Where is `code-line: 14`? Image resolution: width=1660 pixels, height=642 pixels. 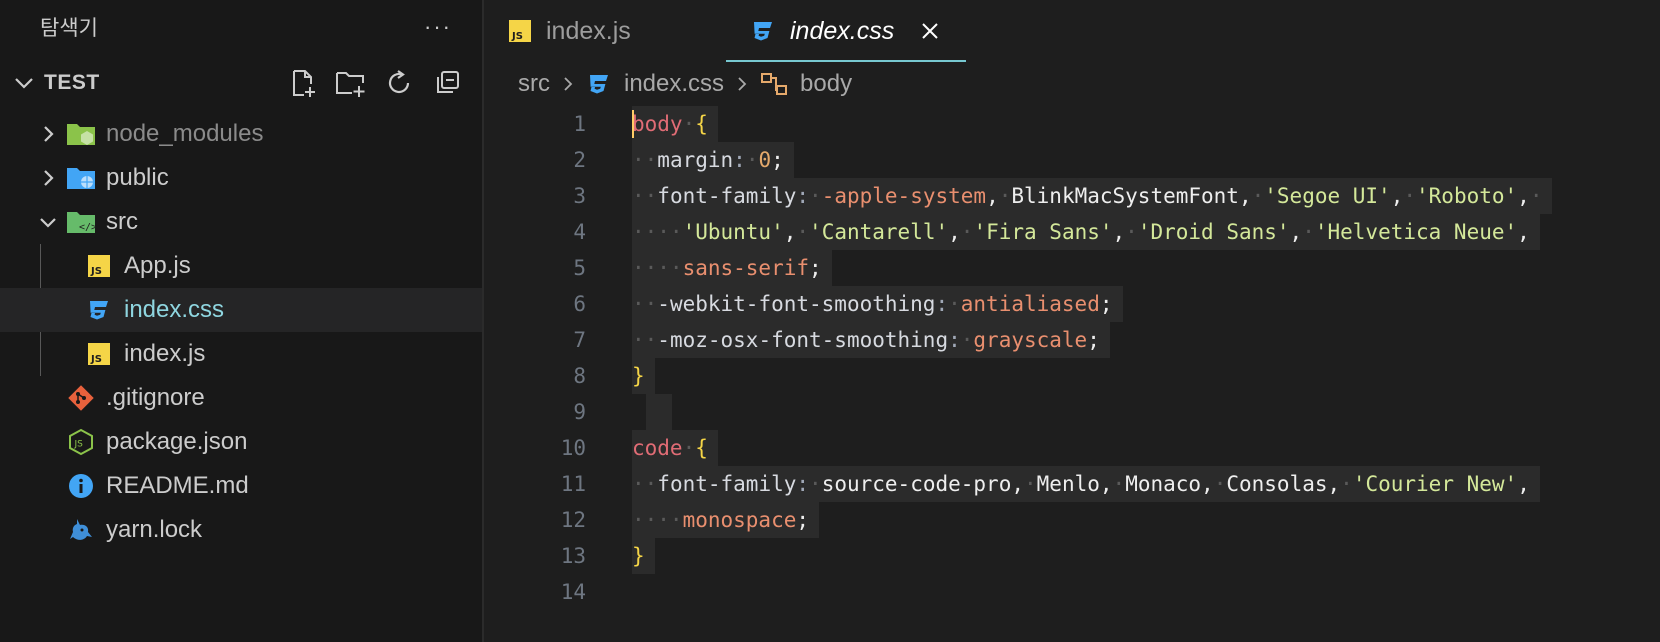
code-line: 14 is located at coordinates (1072, 592).